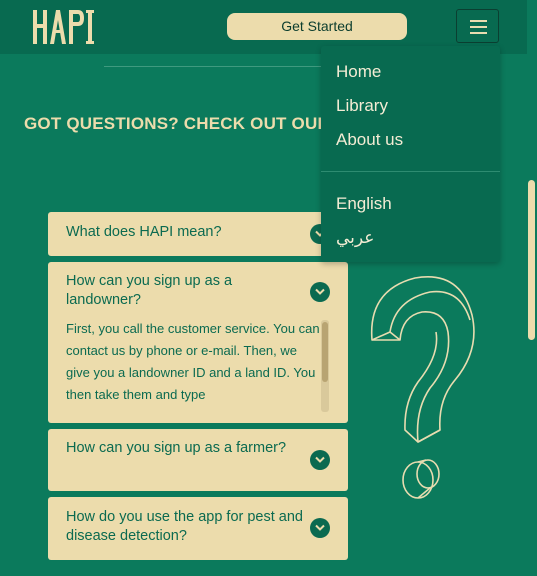  What do you see at coordinates (176, 448) in the screenshot?
I see `faq-question: How can you sign up as a farmer?` at bounding box center [176, 448].